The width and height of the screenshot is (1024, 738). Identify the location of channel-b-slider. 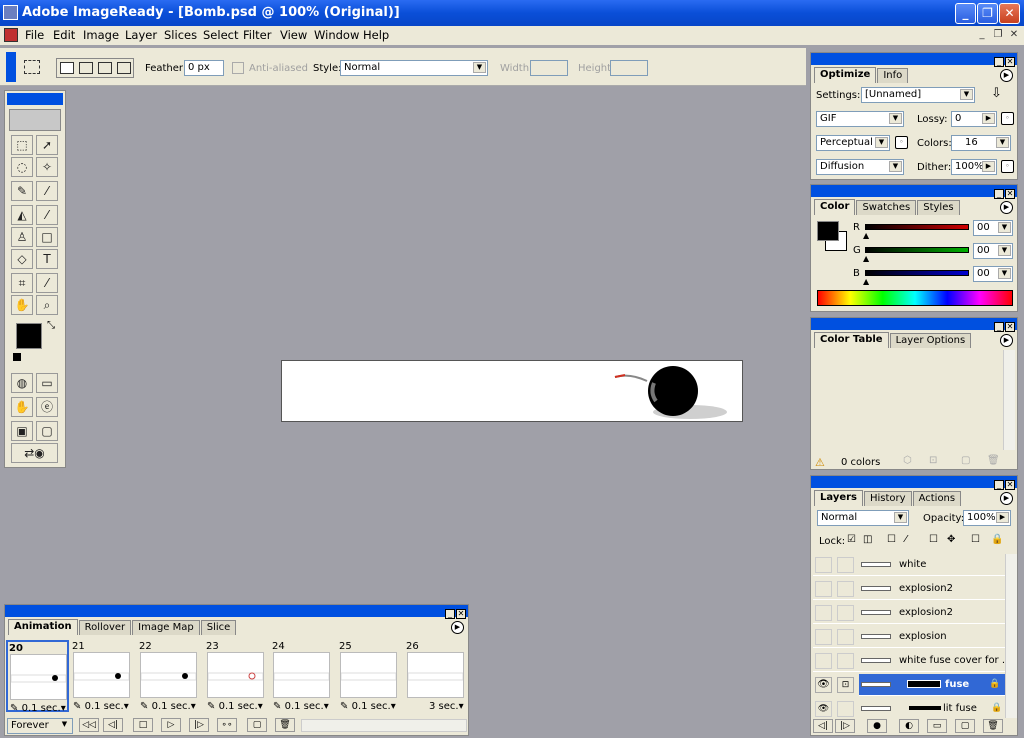
(917, 273).